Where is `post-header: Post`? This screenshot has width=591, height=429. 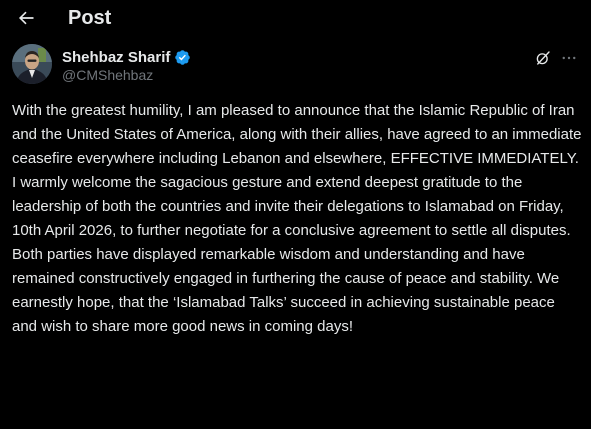 post-header: Post is located at coordinates (295, 18).